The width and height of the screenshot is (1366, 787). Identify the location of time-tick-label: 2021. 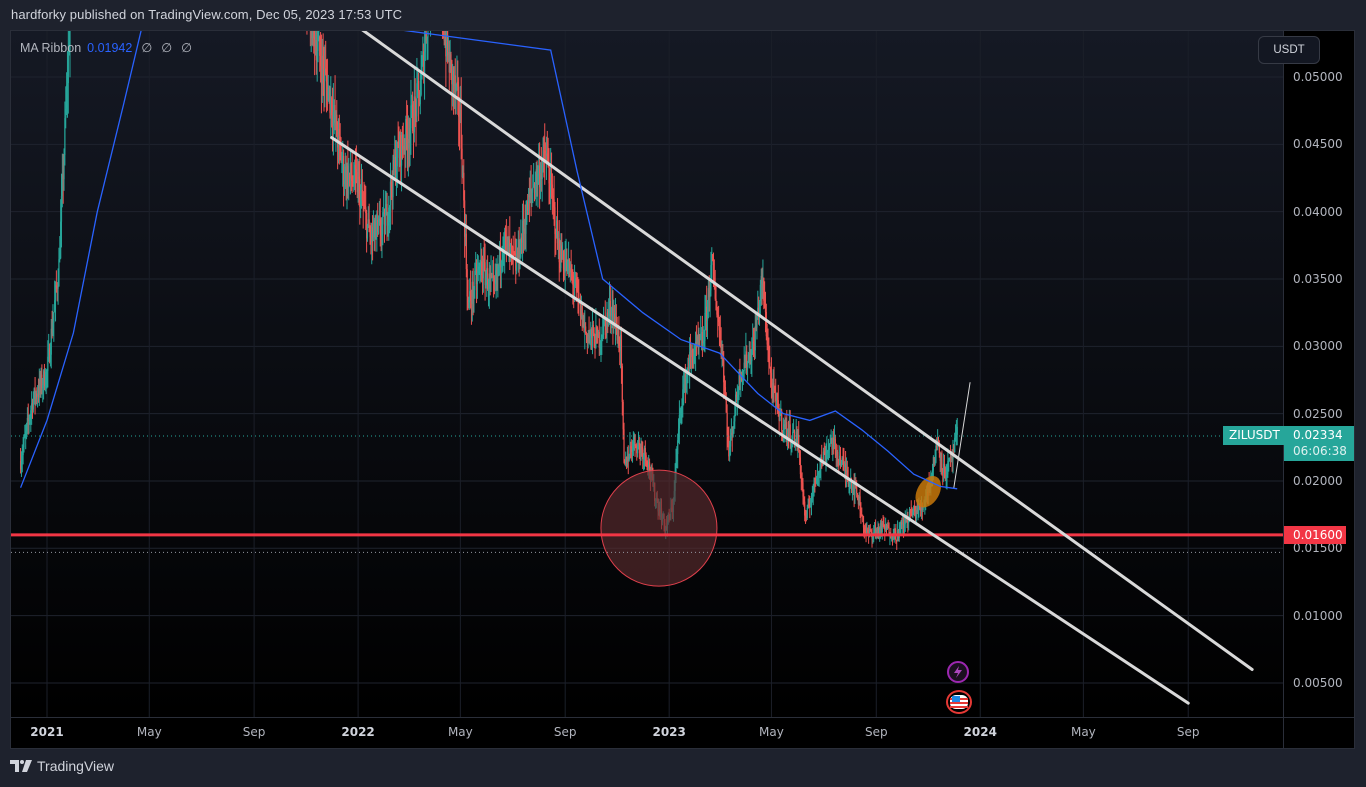
(47, 732).